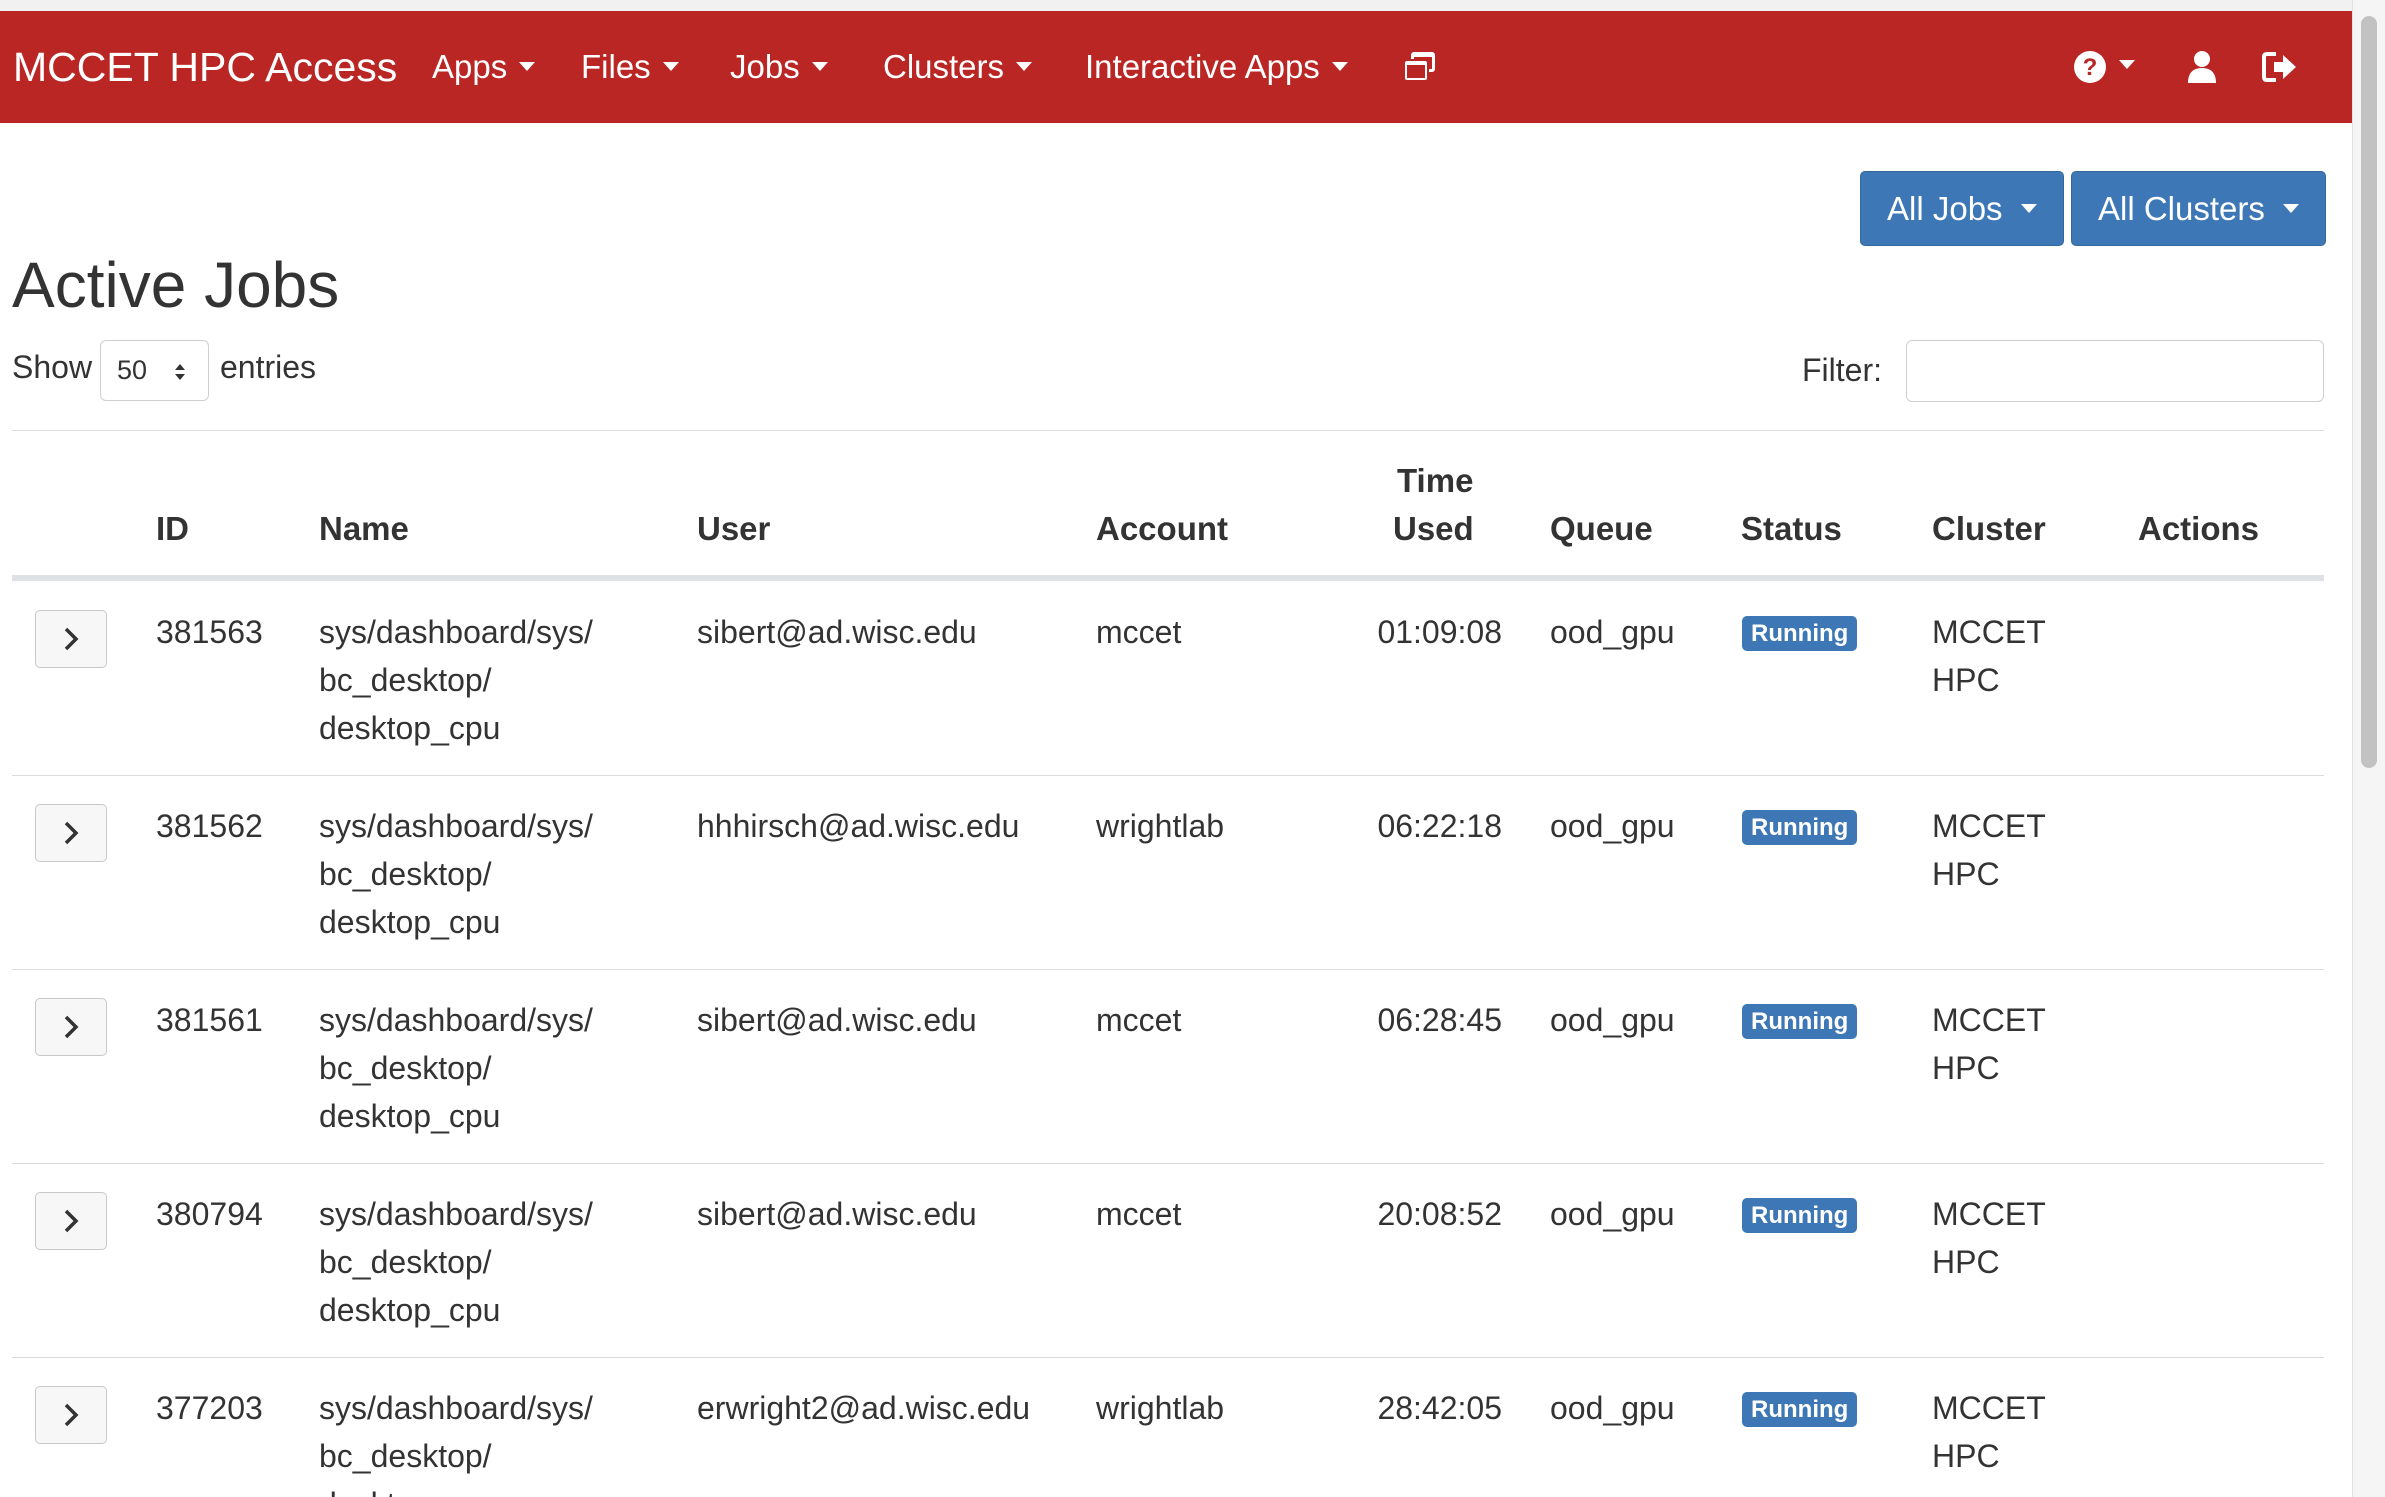 The image size is (2385, 1497). I want to click on column-header-id: ID, so click(172, 529).